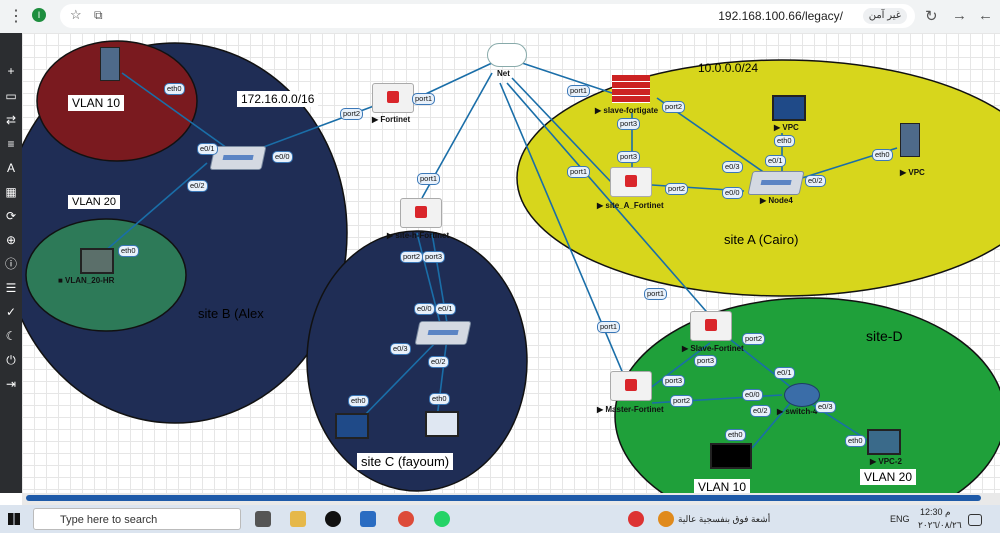 The height and width of the screenshot is (533, 1000). What do you see at coordinates (713, 348) in the screenshot?
I see `slave-fortinet-label: ▶ Slave-Fortinet` at bounding box center [713, 348].